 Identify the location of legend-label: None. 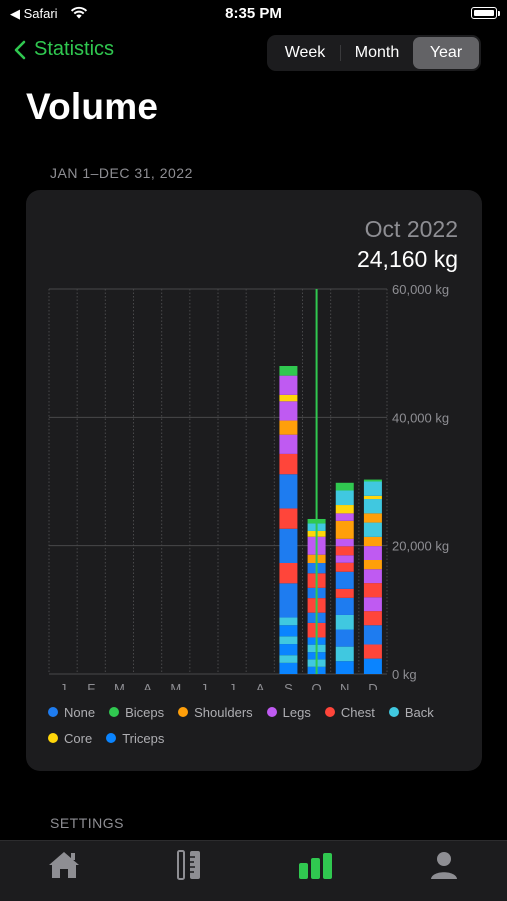
(80, 712).